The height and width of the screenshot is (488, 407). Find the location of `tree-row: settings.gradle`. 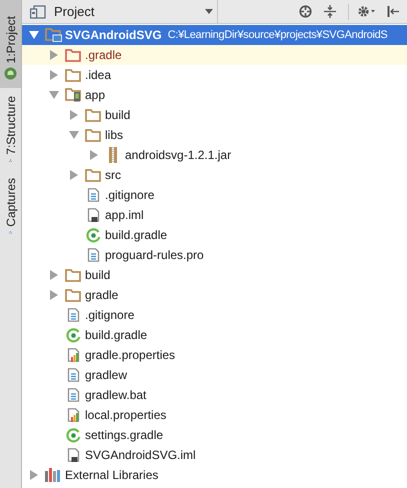

tree-row: settings.gradle is located at coordinates (214, 435).